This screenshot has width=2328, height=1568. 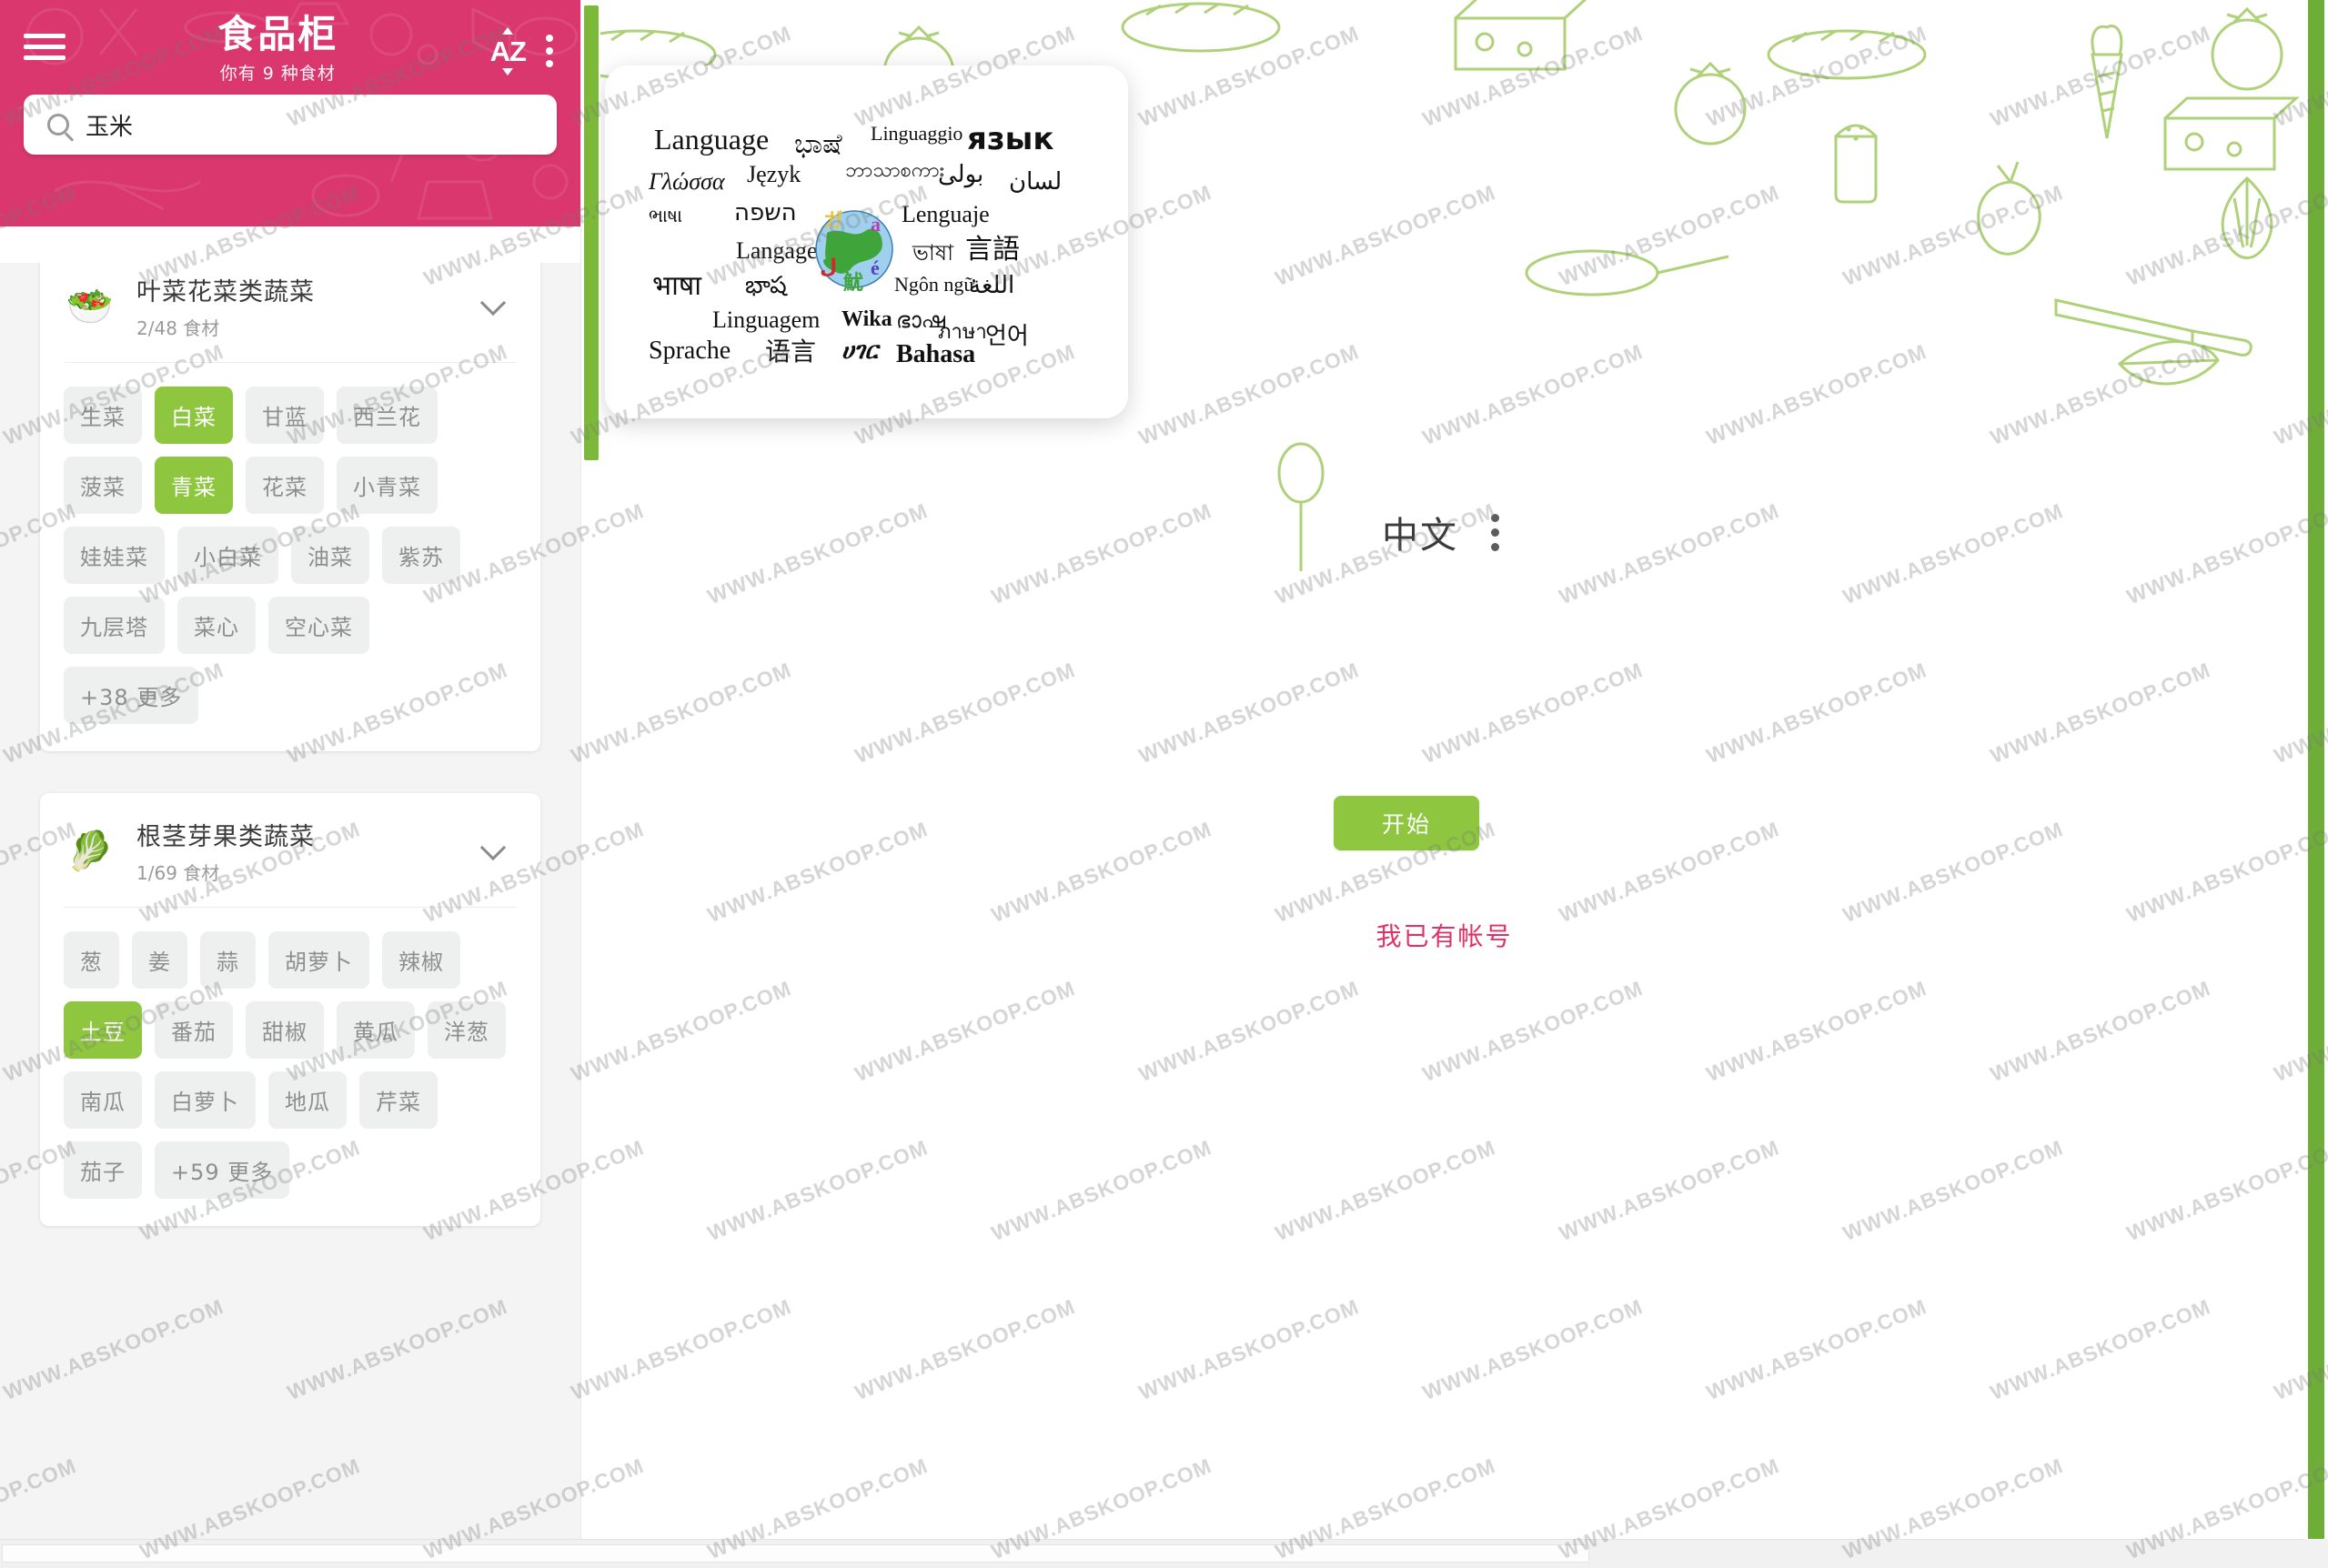 I want to click on sheet-top-rounder, so click(x=290, y=244).